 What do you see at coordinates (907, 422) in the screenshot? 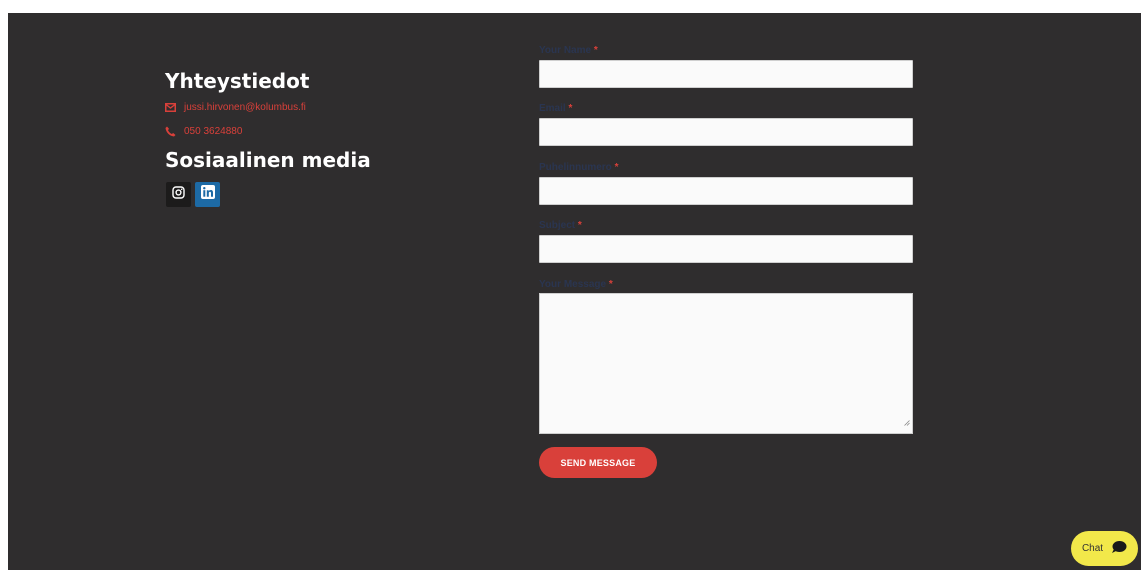
I see `resize-handle-icon` at bounding box center [907, 422].